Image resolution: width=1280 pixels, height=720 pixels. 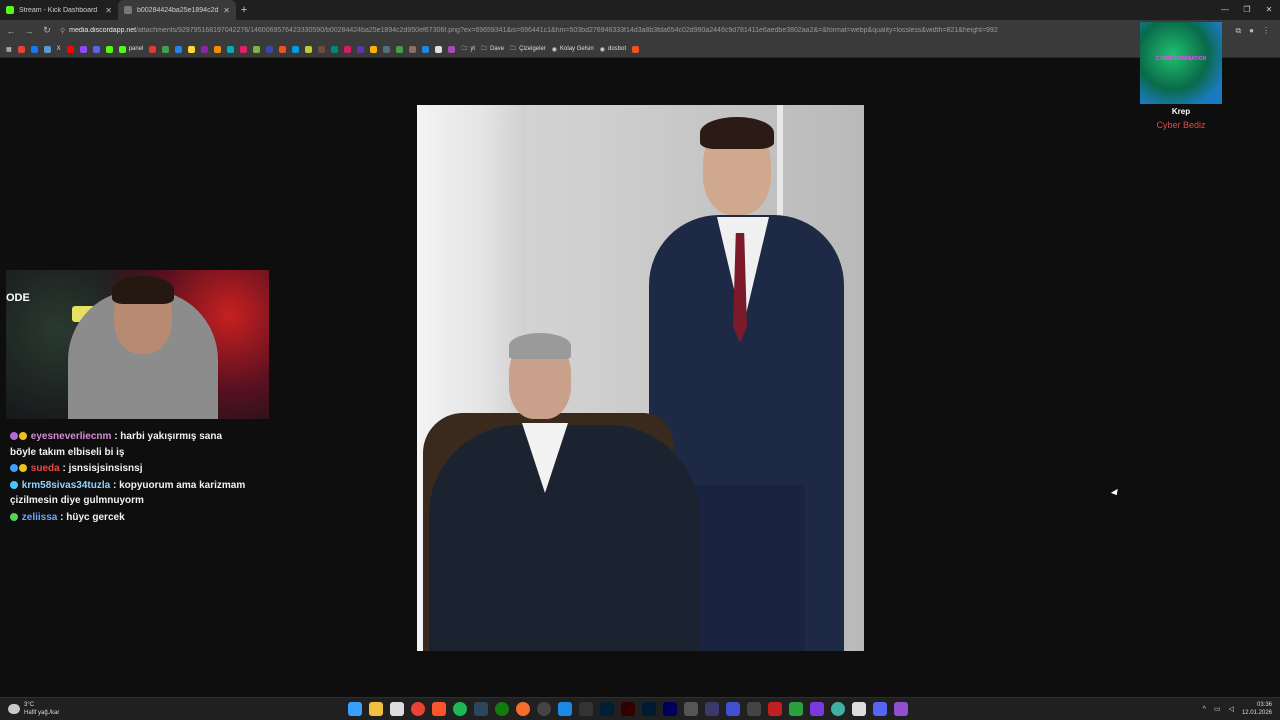 What do you see at coordinates (1231, 709) in the screenshot?
I see `volume-icon: ◁` at bounding box center [1231, 709].